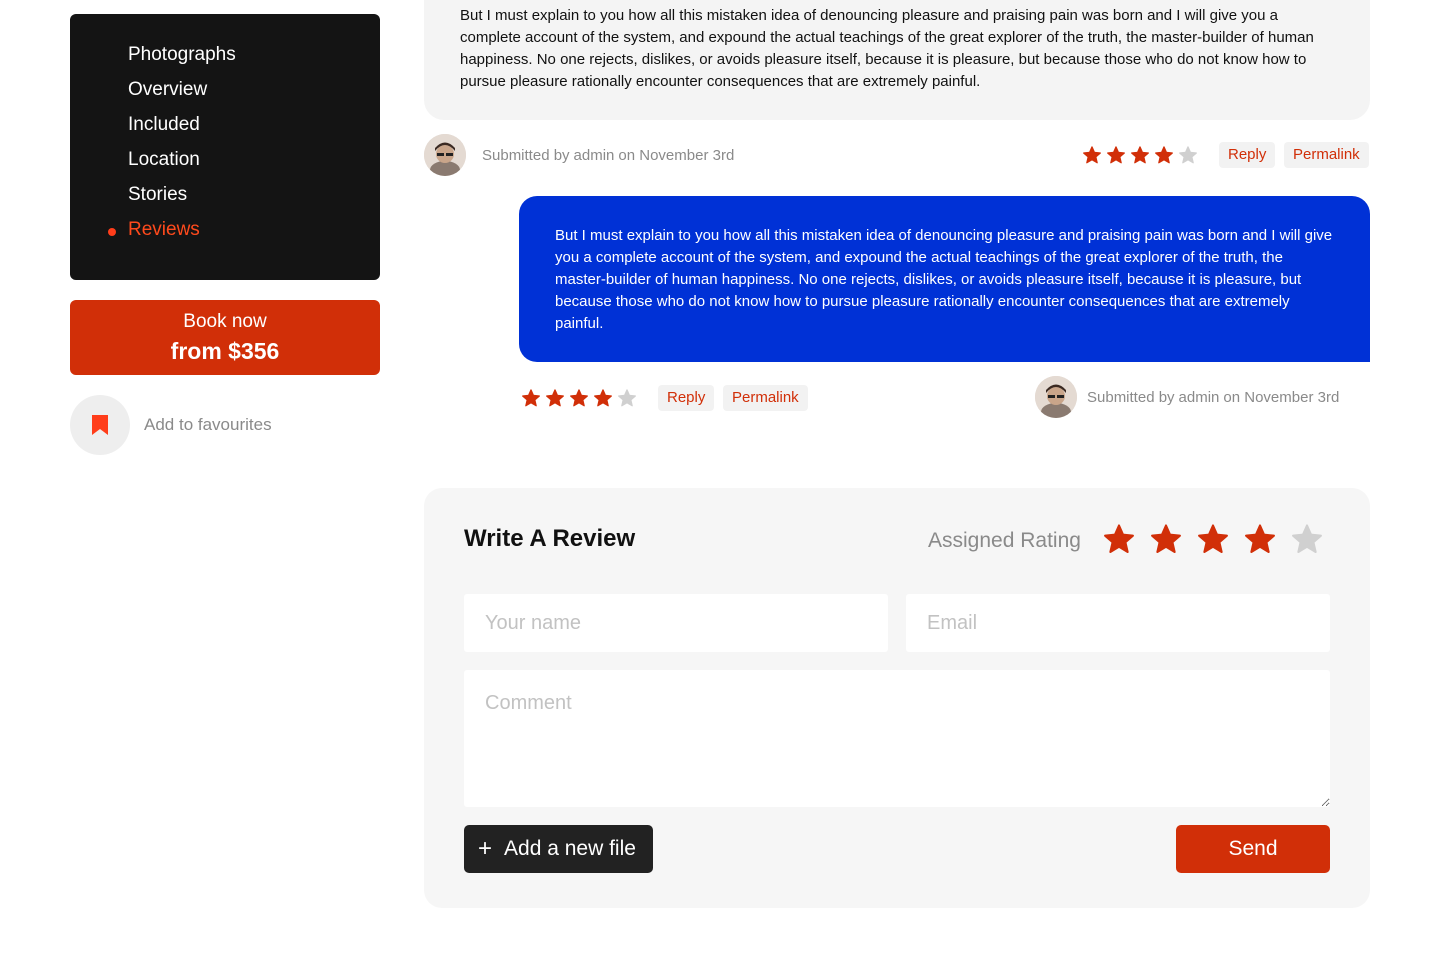  What do you see at coordinates (765, 398) in the screenshot?
I see `reply-permalink-button: Permalink` at bounding box center [765, 398].